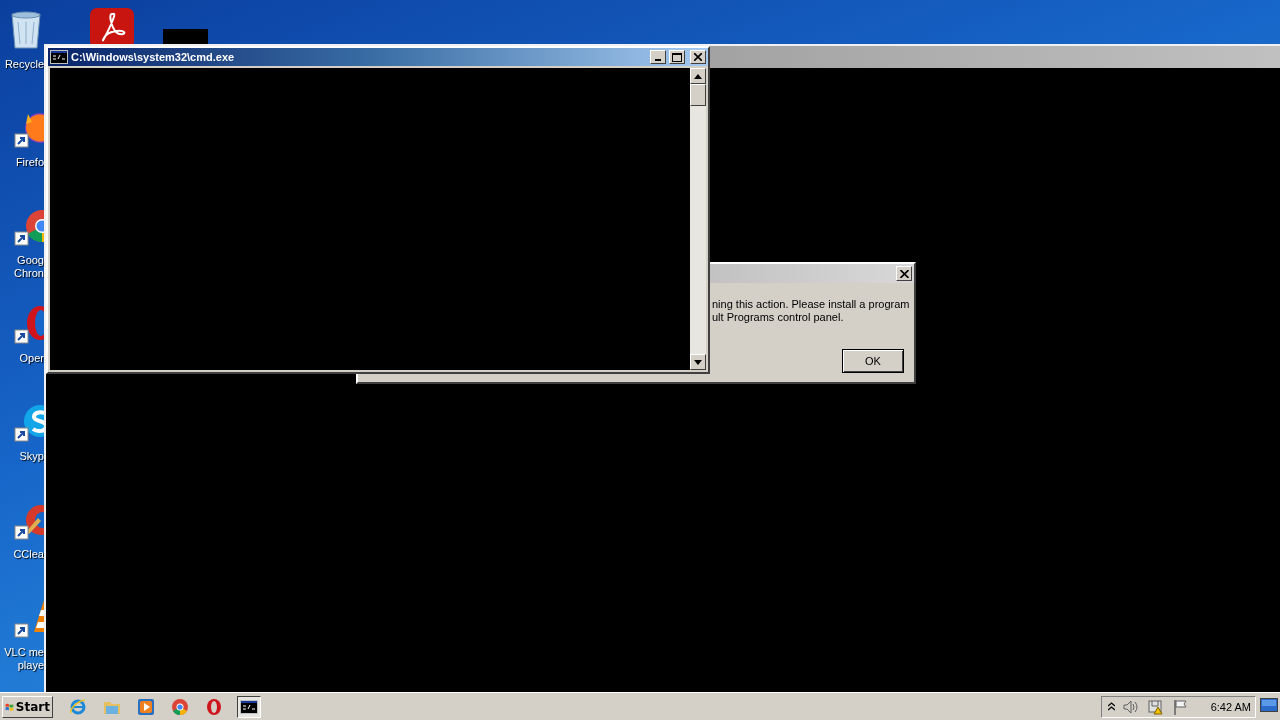 This screenshot has width=1280, height=720. Describe the element at coordinates (24, 659) in the screenshot. I see `icon-label: VLC me playe` at that location.